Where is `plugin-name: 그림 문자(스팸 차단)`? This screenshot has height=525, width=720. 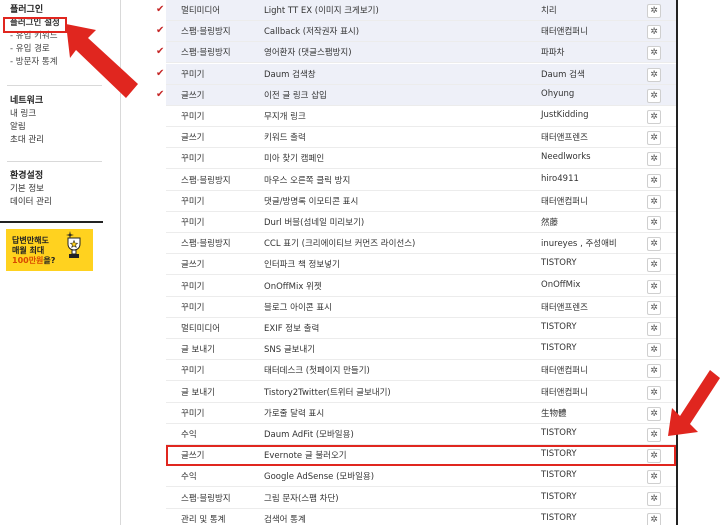 plugin-name: 그림 문자(스팸 차단) is located at coordinates (301, 498).